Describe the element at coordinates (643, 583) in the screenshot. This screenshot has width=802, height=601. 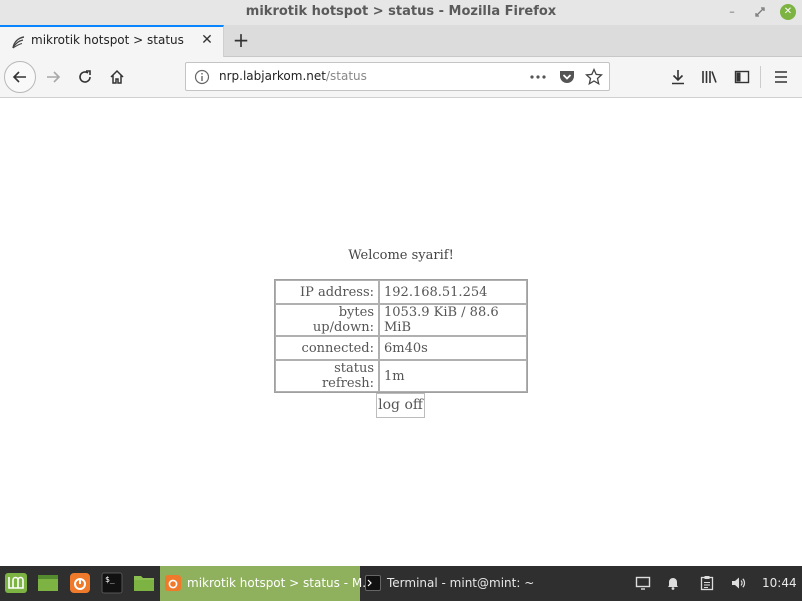
I see `display-icon` at that location.